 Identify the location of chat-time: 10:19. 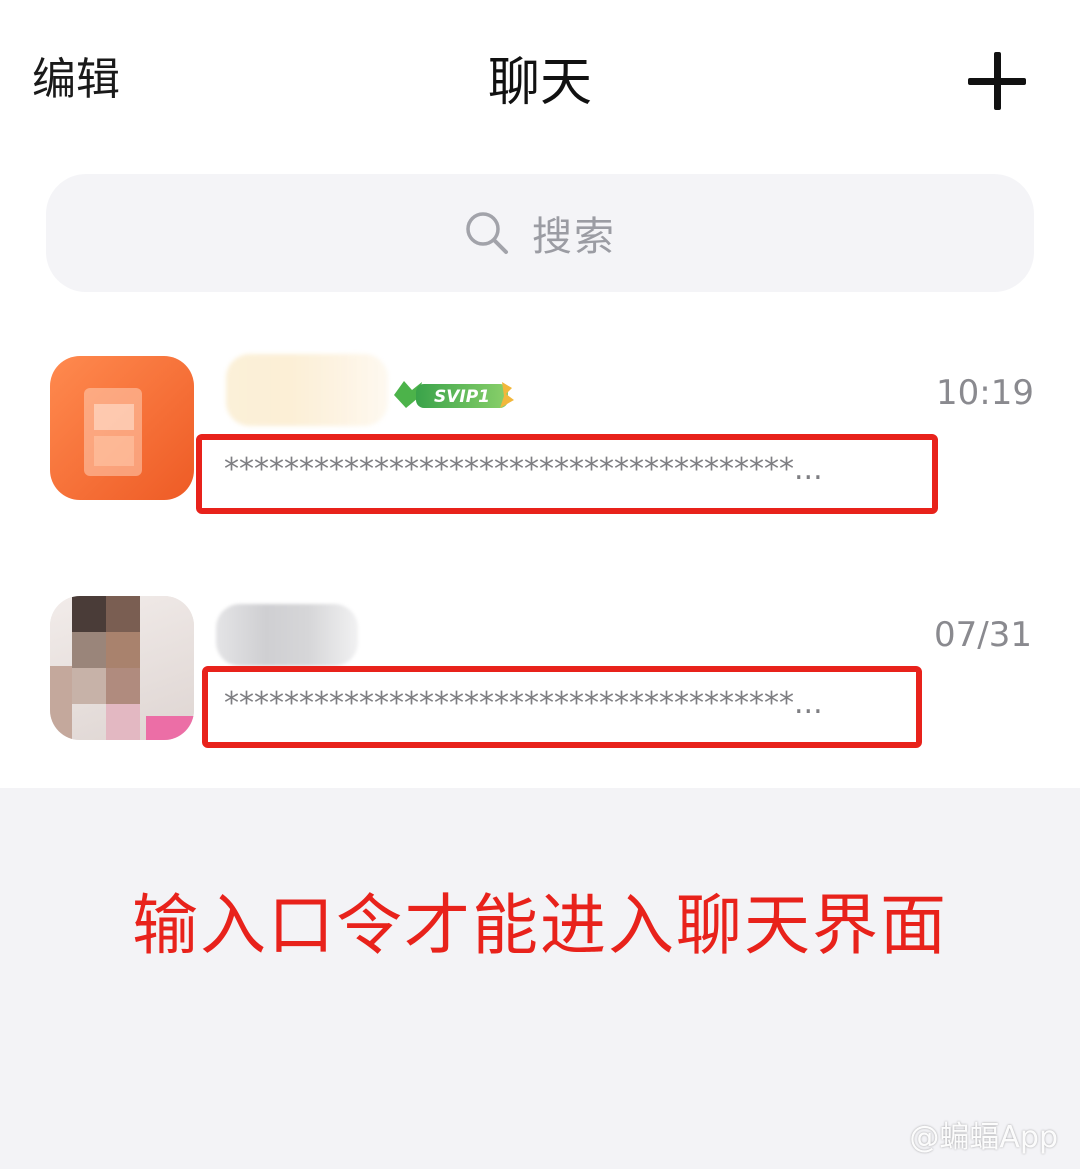
(985, 393).